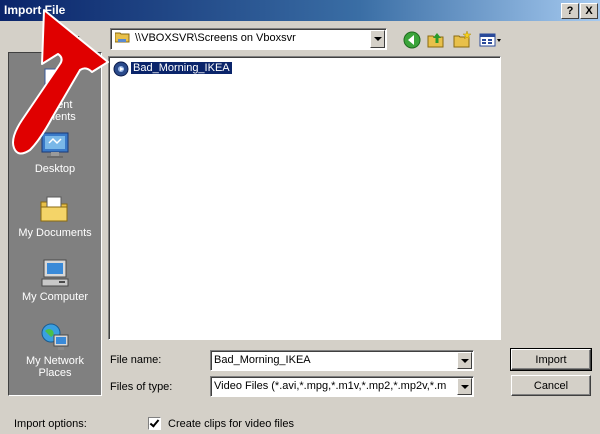 Image resolution: width=600 pixels, height=434 pixels. Describe the element at coordinates (55, 233) in the screenshot. I see `place-my-documents-label: My Documents` at that location.